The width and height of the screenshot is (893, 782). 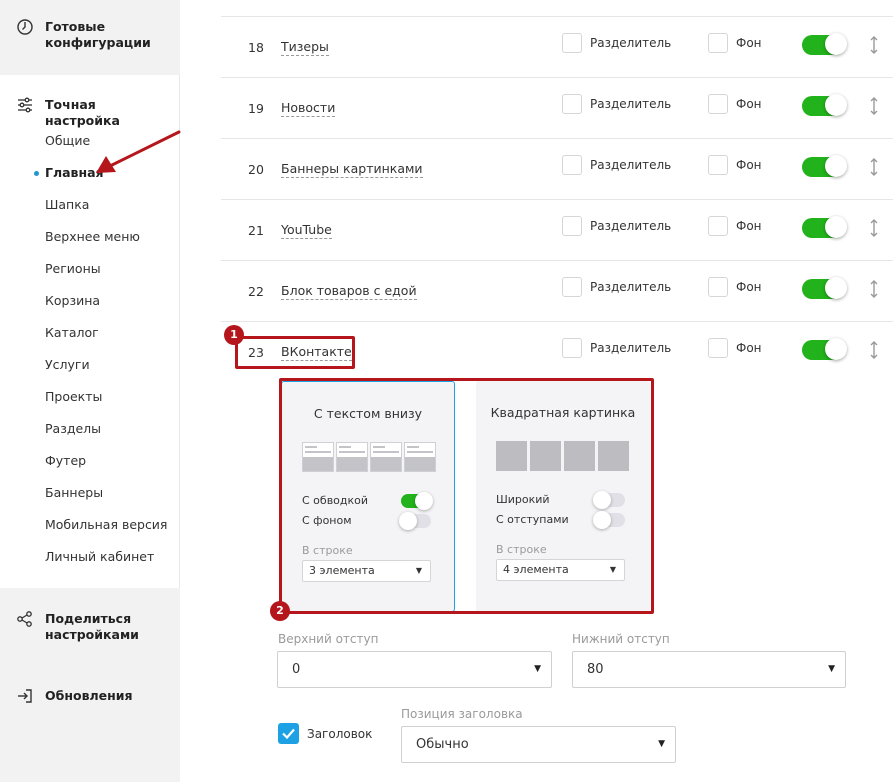 What do you see at coordinates (621, 639) in the screenshot?
I see `bottom-padding-label: Нижний отступ` at bounding box center [621, 639].